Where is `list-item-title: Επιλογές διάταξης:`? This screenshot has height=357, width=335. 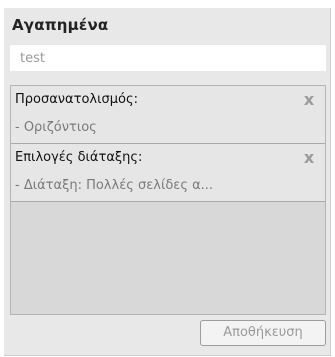
list-item-title: Επιλογές διάταξης: is located at coordinates (79, 157).